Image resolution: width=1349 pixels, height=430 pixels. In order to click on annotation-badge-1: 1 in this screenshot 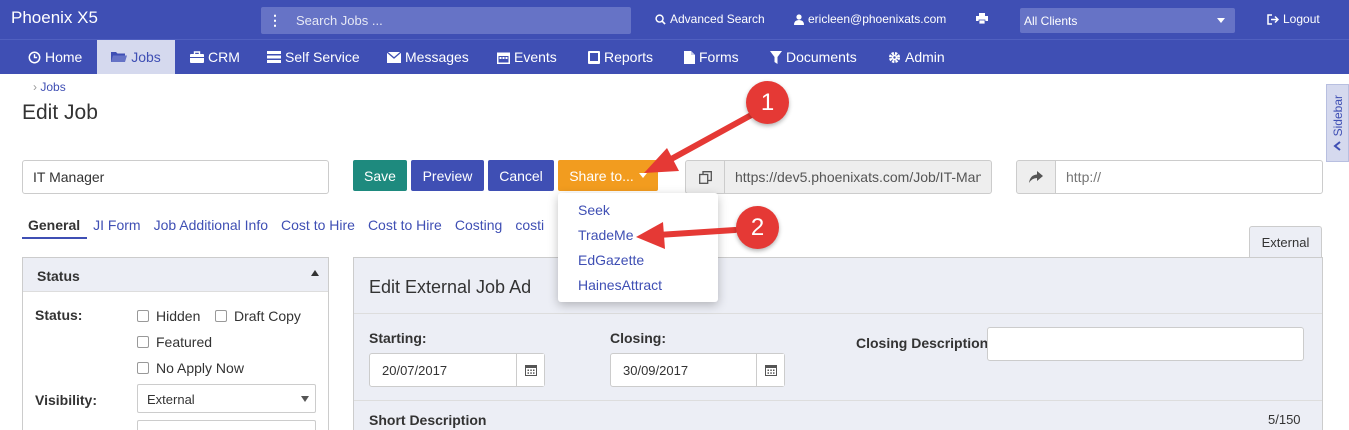, I will do `click(767, 102)`.